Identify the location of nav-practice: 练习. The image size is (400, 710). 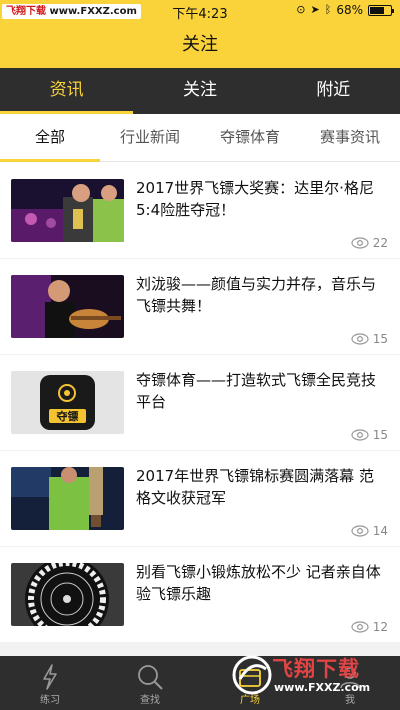
(50, 683).